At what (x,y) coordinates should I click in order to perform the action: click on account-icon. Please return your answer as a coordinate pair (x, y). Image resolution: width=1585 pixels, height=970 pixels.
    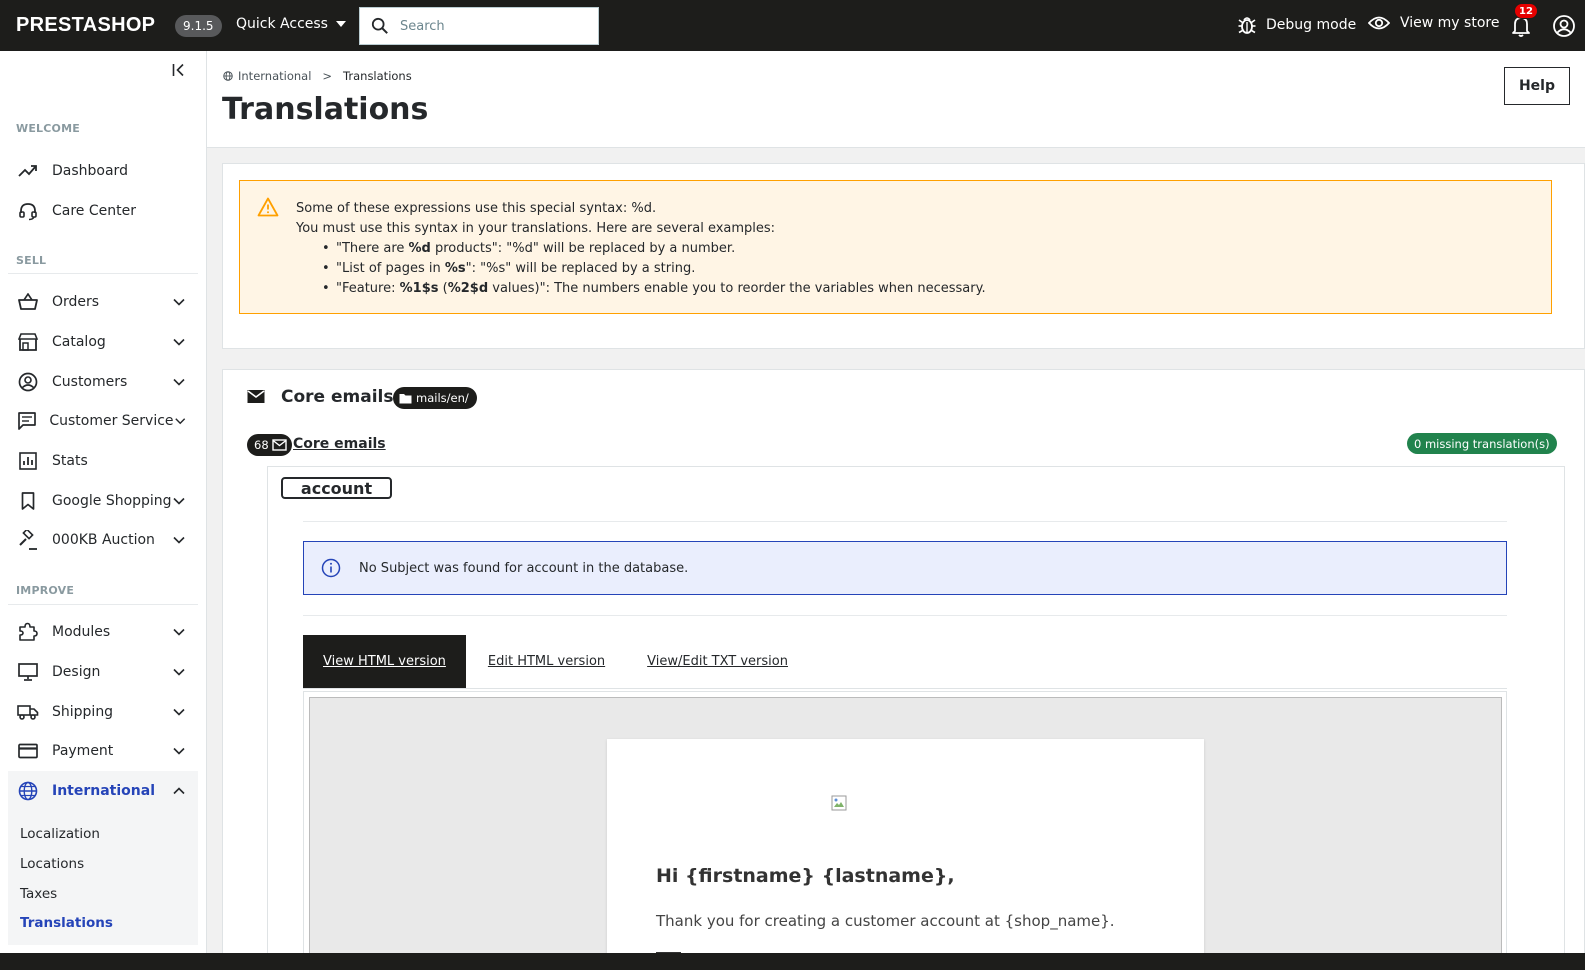
    Looking at the image, I should click on (1564, 26).